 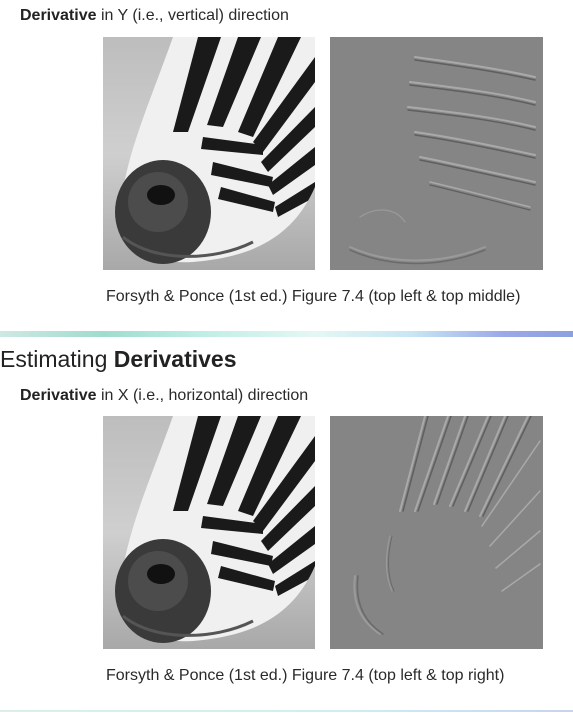 I want to click on slide-title-plain: Estimating, so click(x=57, y=359).